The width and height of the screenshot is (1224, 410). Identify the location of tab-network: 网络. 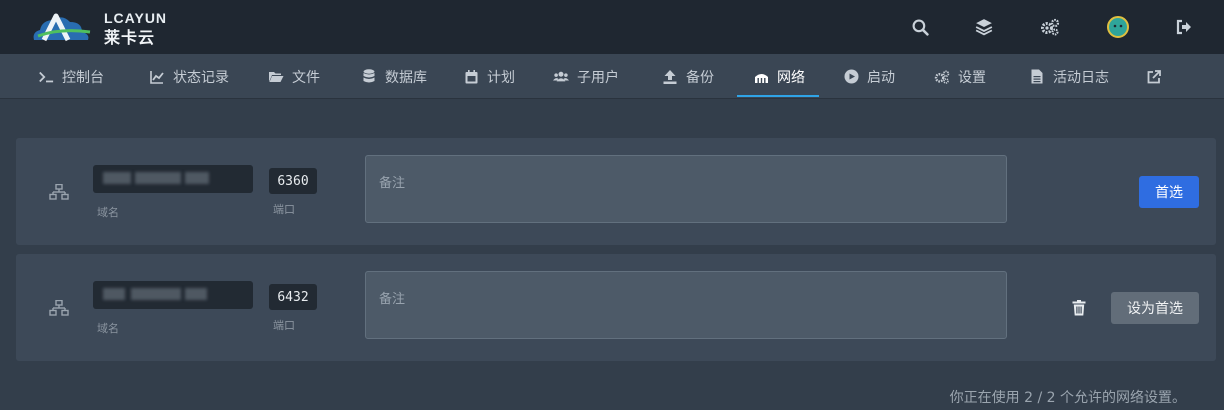
(779, 76).